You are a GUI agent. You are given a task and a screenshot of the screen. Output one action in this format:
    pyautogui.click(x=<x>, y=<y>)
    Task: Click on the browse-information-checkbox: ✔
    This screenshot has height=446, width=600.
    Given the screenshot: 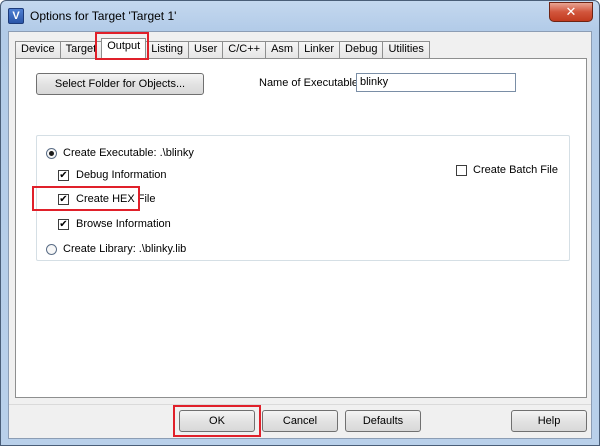 What is the action you would take?
    pyautogui.click(x=63, y=224)
    